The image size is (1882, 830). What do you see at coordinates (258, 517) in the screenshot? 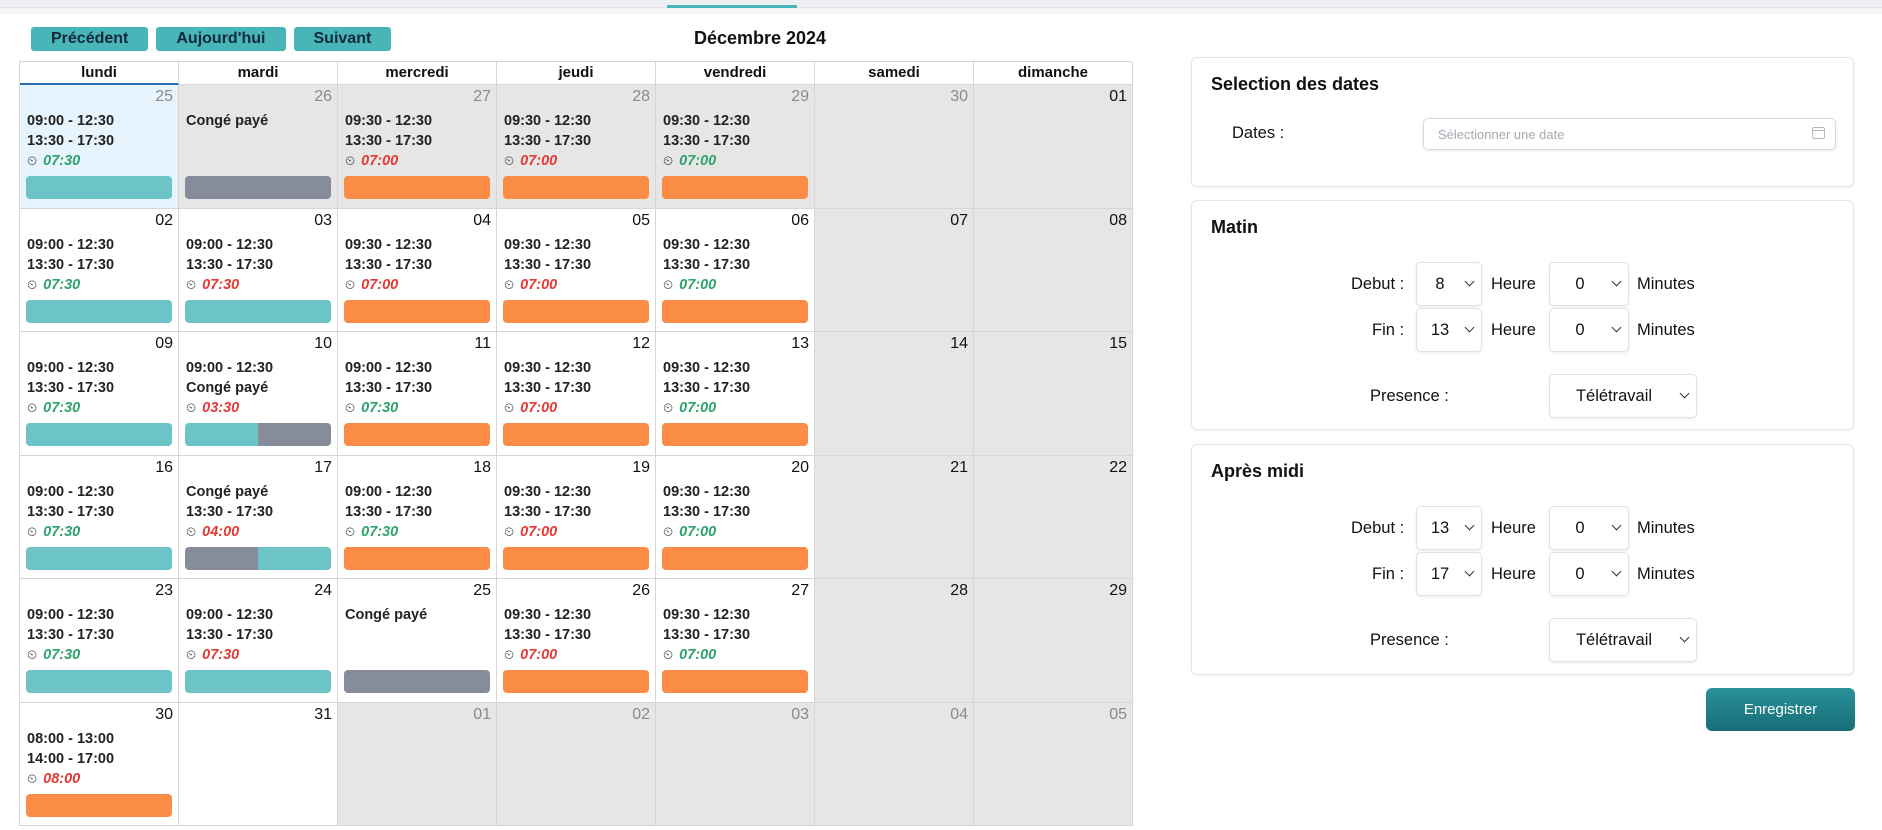
I see `day-cell: 17 Congé payé 13:30 - 17:30 ⏲ 04:00` at bounding box center [258, 517].